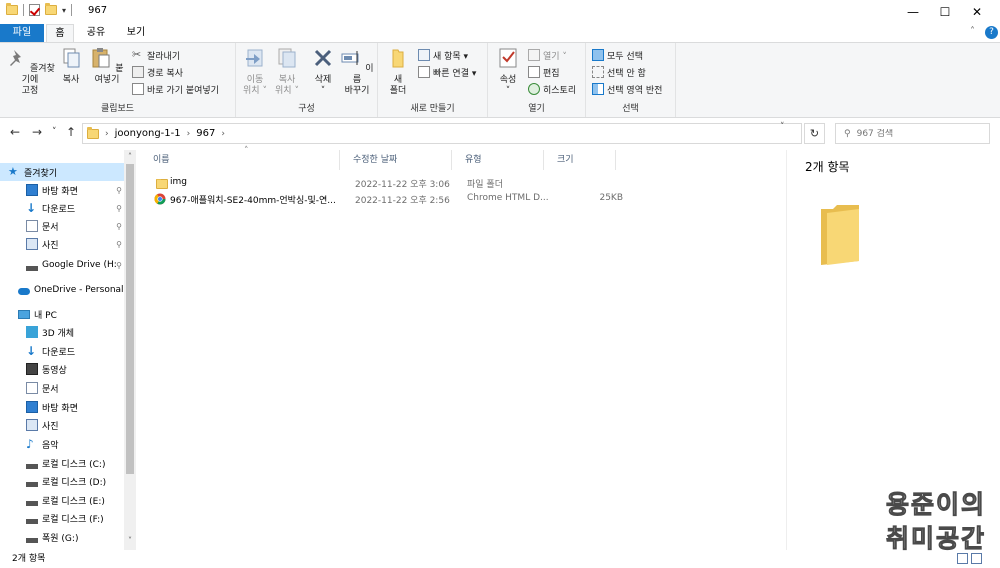 This screenshot has height=568, width=1000. I want to click on nav-label: 내 PC, so click(45, 315).